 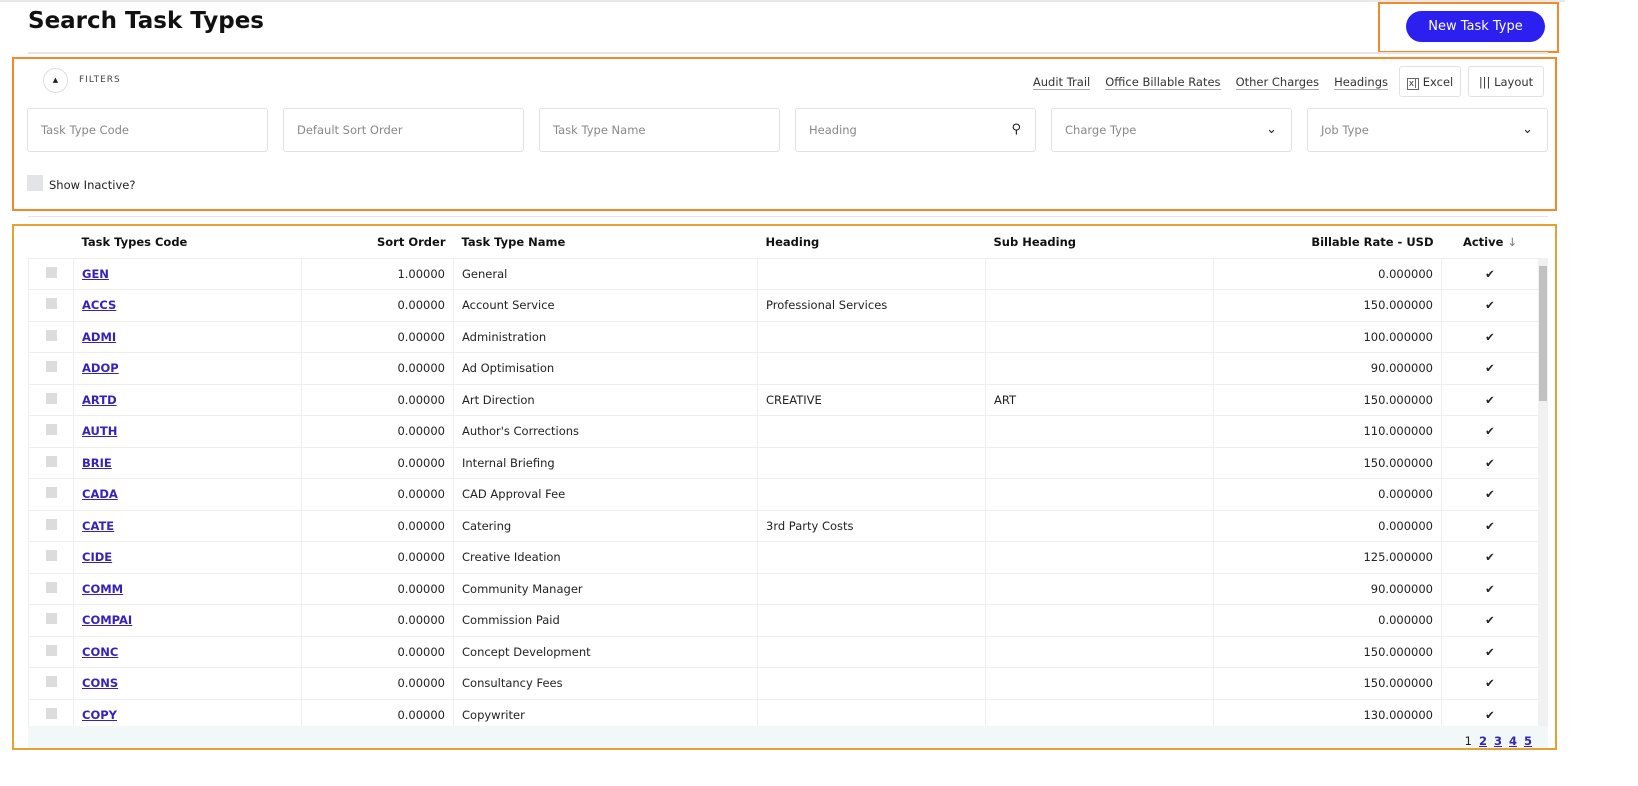 I want to click on table-row: ADMI 0.00000 Administration 100.000000 ✔, so click(x=783, y=336).